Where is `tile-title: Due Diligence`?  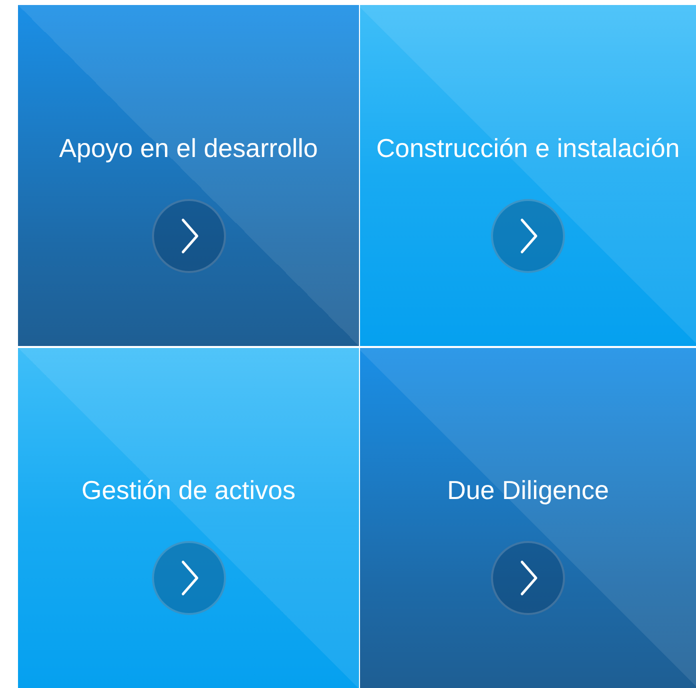 tile-title: Due Diligence is located at coordinates (528, 490).